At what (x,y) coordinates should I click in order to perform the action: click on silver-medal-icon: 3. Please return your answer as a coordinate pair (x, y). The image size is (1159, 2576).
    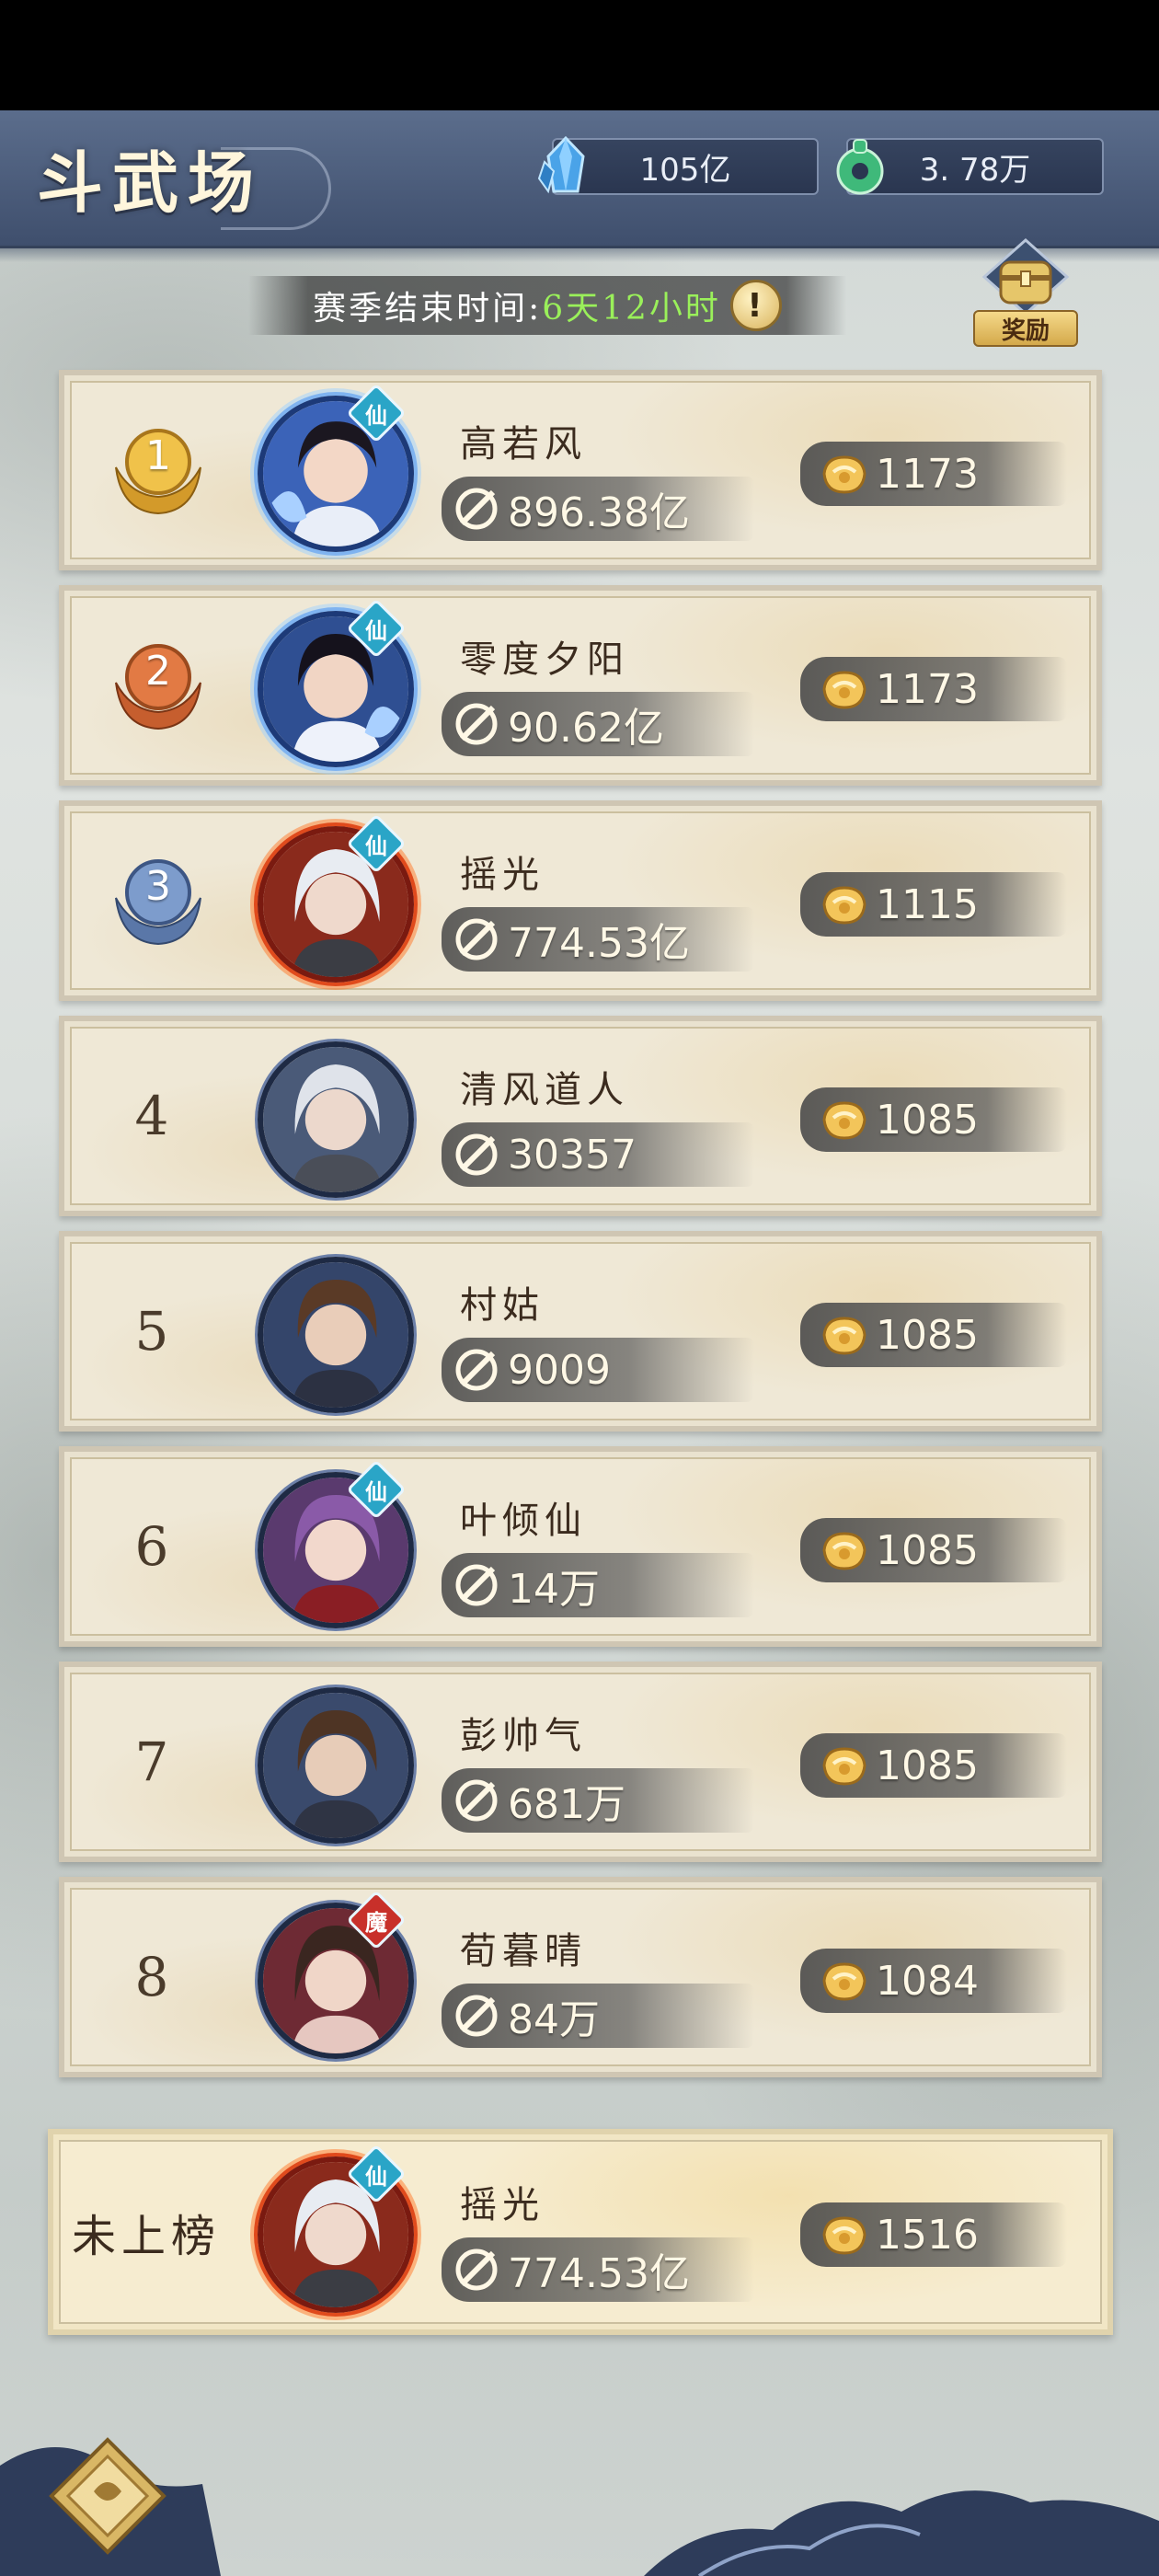
    Looking at the image, I should click on (158, 902).